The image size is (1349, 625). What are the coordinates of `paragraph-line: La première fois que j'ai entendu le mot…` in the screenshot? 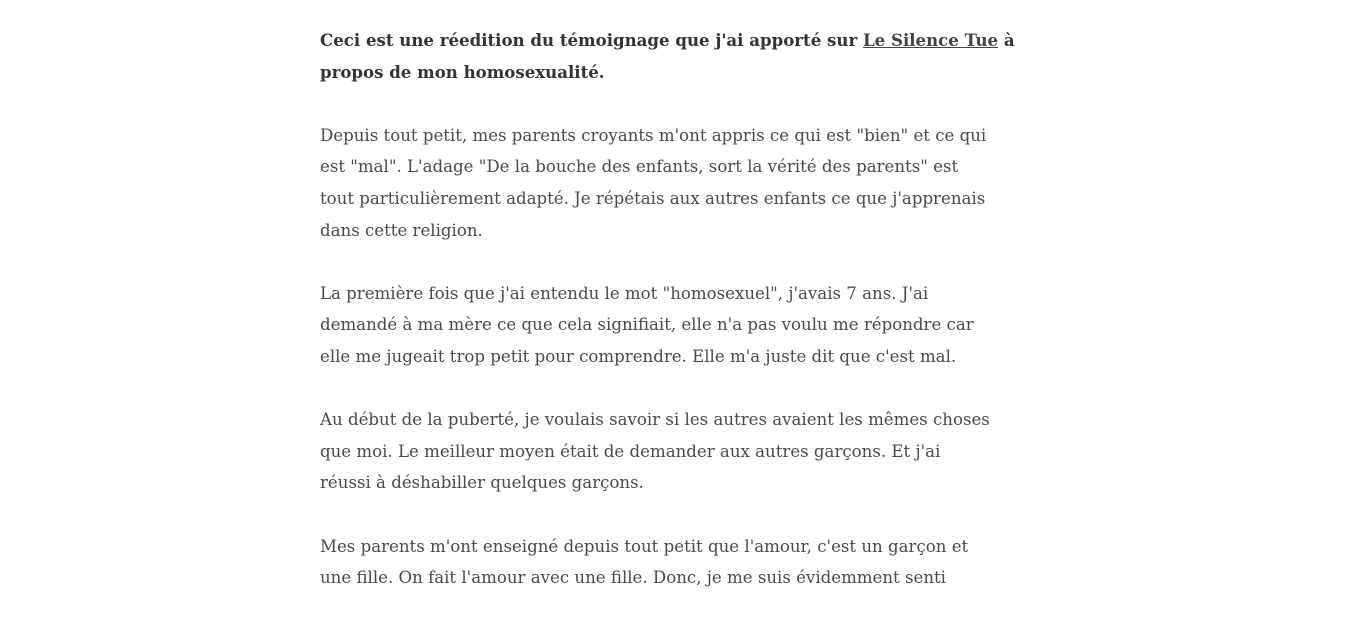 It's located at (624, 293).